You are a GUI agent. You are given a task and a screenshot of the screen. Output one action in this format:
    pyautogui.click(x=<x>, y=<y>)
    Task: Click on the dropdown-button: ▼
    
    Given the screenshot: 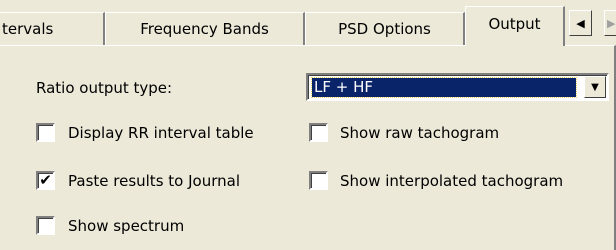 What is the action you would take?
    pyautogui.click(x=595, y=87)
    